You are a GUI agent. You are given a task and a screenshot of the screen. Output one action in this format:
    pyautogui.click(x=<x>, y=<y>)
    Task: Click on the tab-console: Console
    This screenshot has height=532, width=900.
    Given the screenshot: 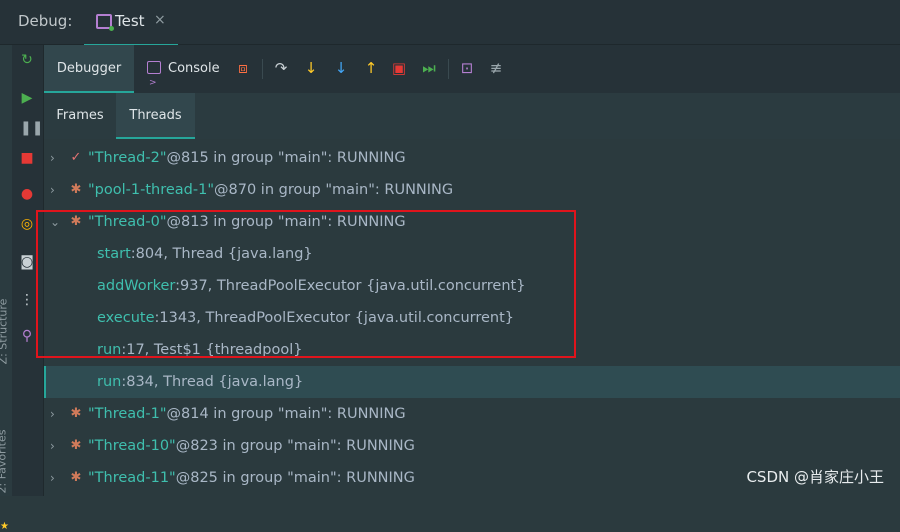 What is the action you would take?
    pyautogui.click(x=183, y=76)
    